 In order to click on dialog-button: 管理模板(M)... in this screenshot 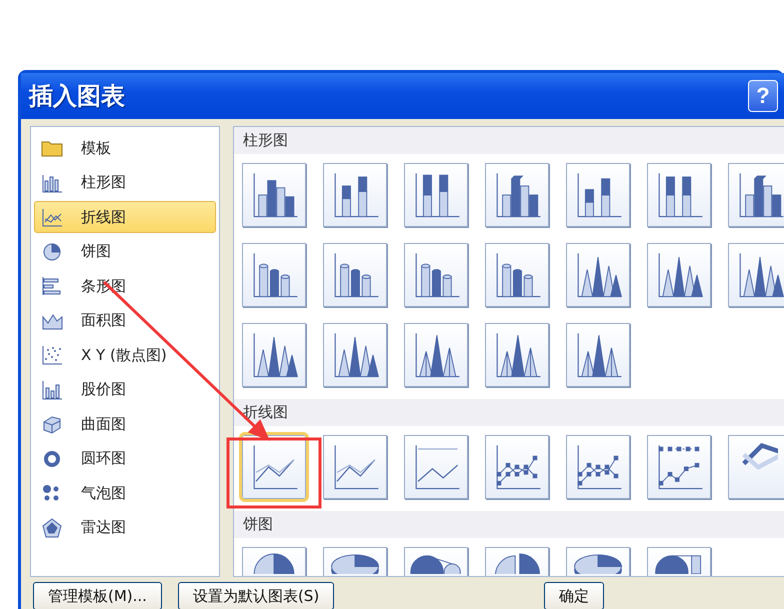, I will do `click(97, 595)`.